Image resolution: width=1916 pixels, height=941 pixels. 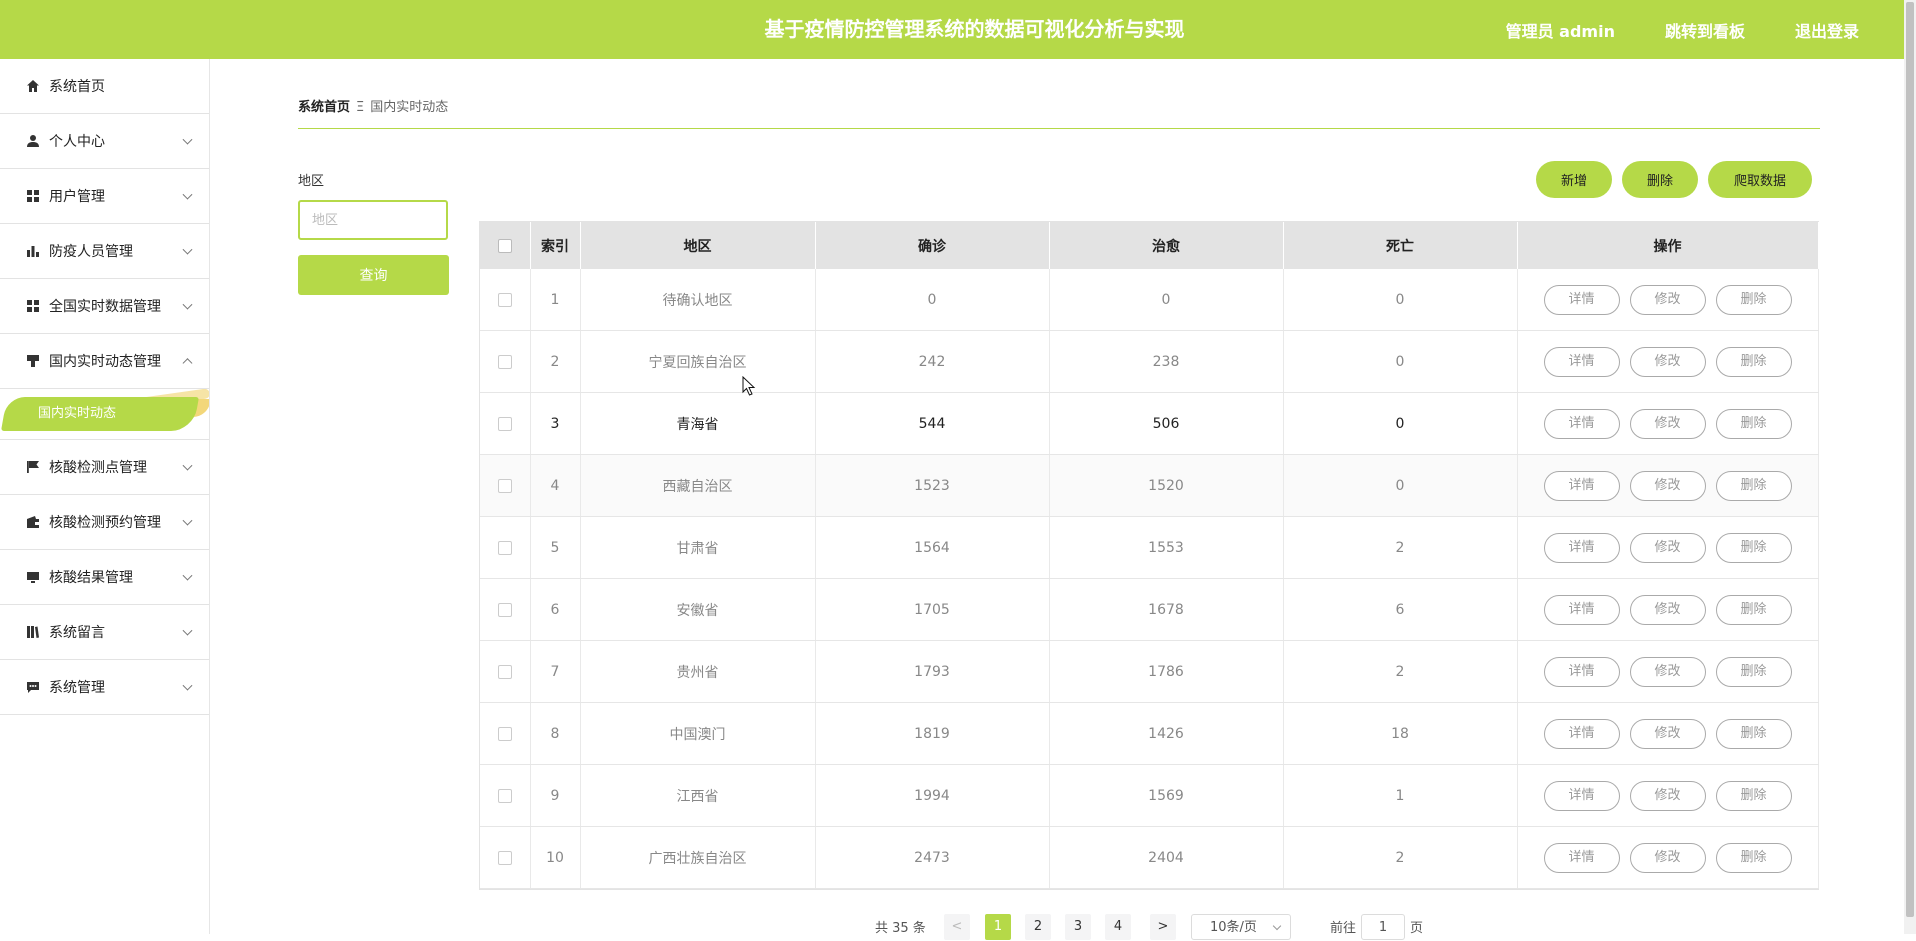 What do you see at coordinates (104, 196) in the screenshot?
I see `sidebar-item-user-management: 用户管理` at bounding box center [104, 196].